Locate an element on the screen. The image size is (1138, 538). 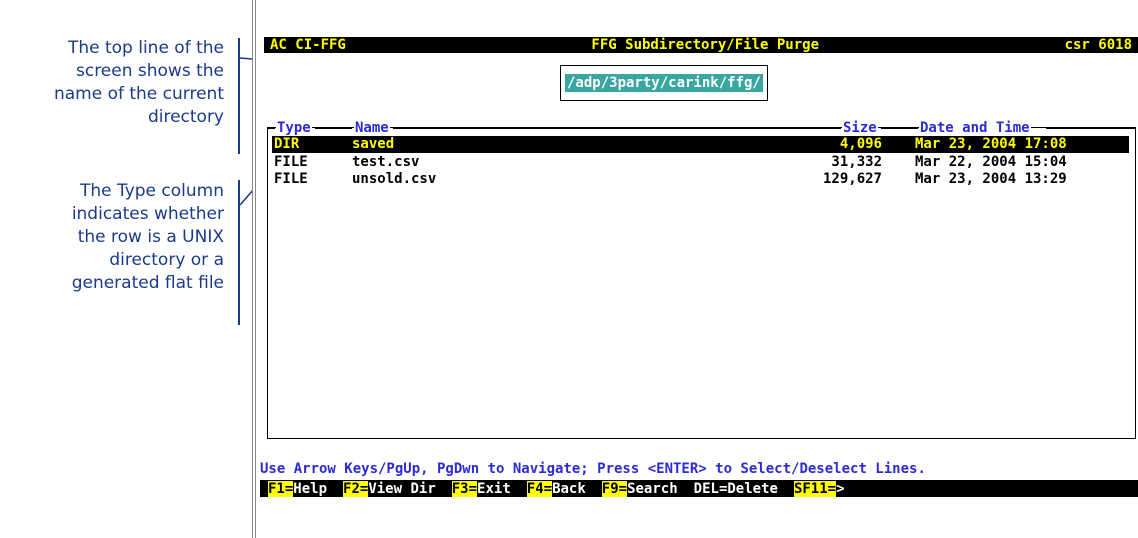
column-header-name: Name is located at coordinates (372, 128).